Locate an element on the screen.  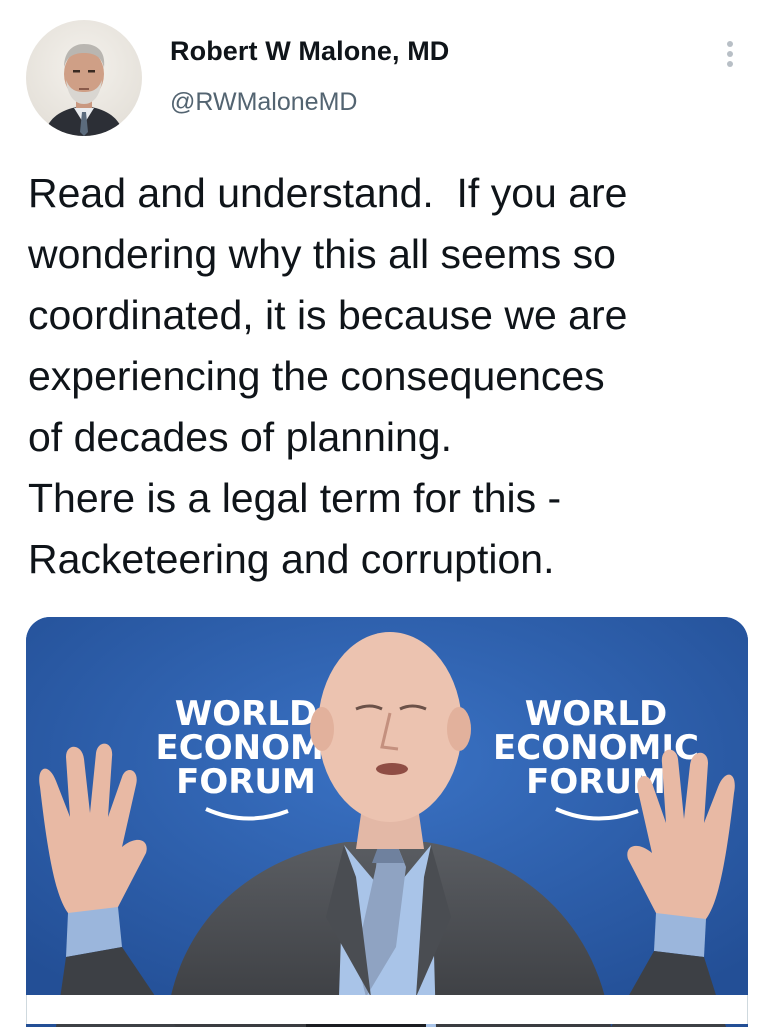
tweet-text-line: of decades of planning. is located at coordinates (240, 437).